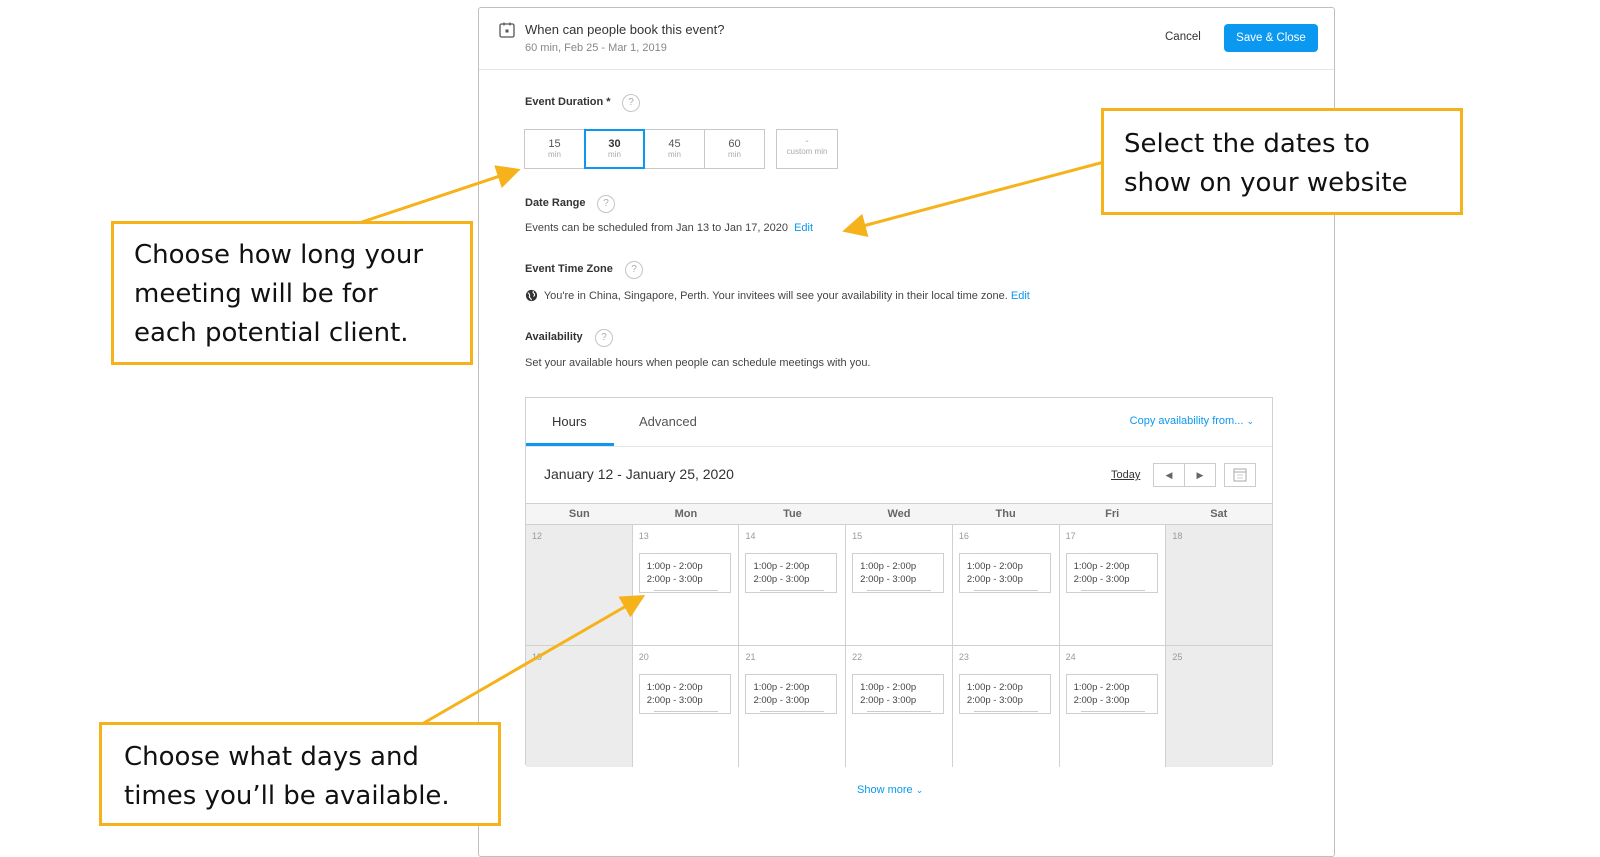 The image size is (1600, 857). I want to click on save-close-button: Save & Close, so click(1271, 38).